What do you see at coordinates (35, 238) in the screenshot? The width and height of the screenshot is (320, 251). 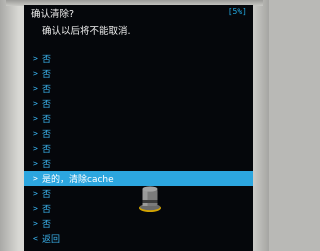 I see `chevron-left-icon: <` at bounding box center [35, 238].